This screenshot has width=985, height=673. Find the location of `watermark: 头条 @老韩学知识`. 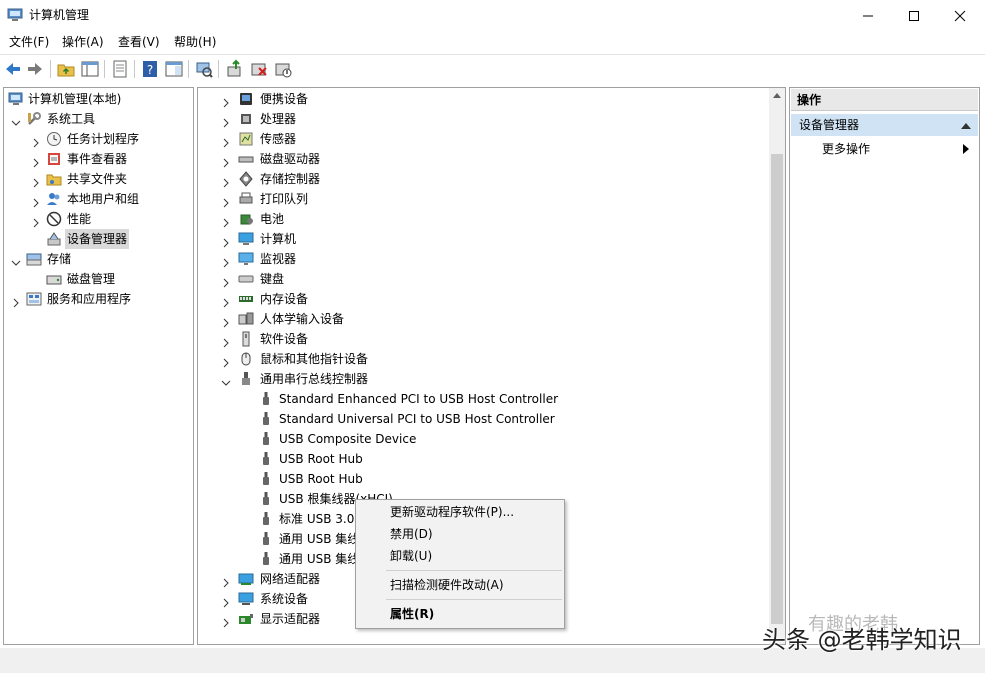

watermark: 头条 @老韩学知识 is located at coordinates (862, 640).